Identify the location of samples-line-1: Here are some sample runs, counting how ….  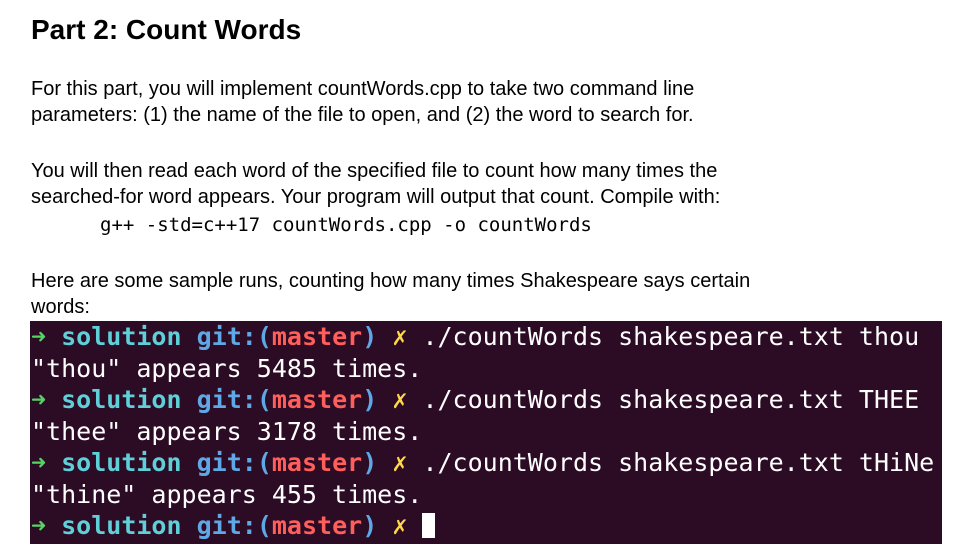
(391, 281).